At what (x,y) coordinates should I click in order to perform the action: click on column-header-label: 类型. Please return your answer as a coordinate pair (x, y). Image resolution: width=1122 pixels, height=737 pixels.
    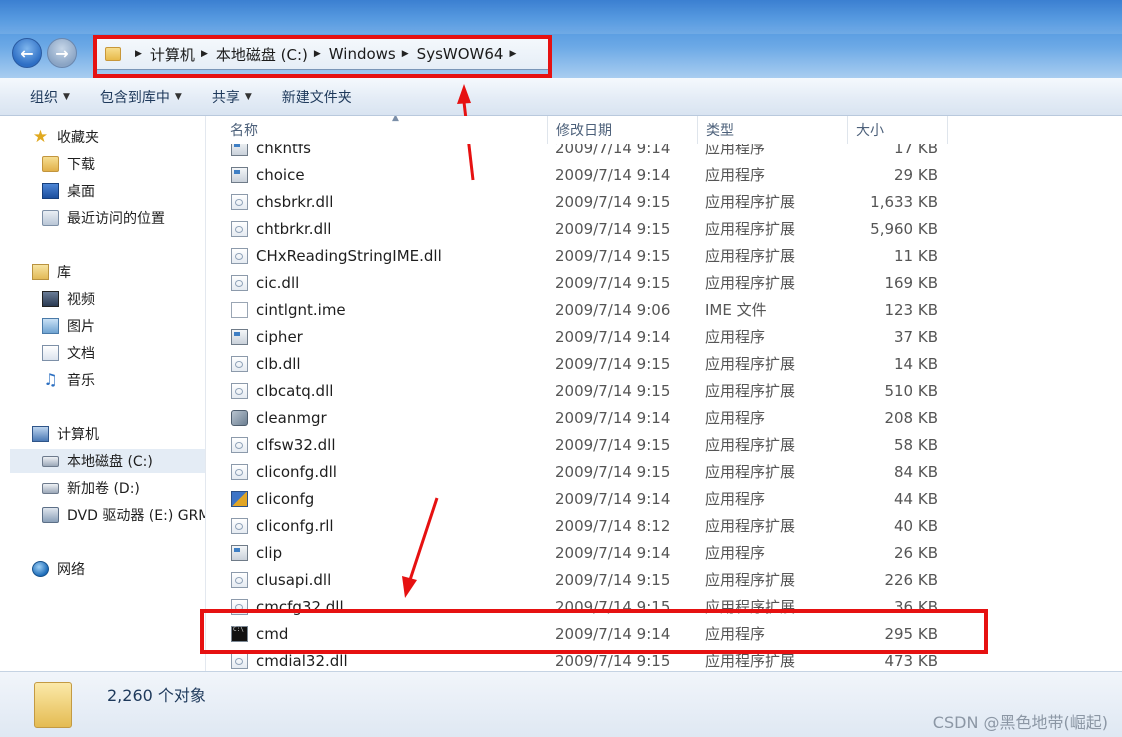
    Looking at the image, I should click on (720, 131).